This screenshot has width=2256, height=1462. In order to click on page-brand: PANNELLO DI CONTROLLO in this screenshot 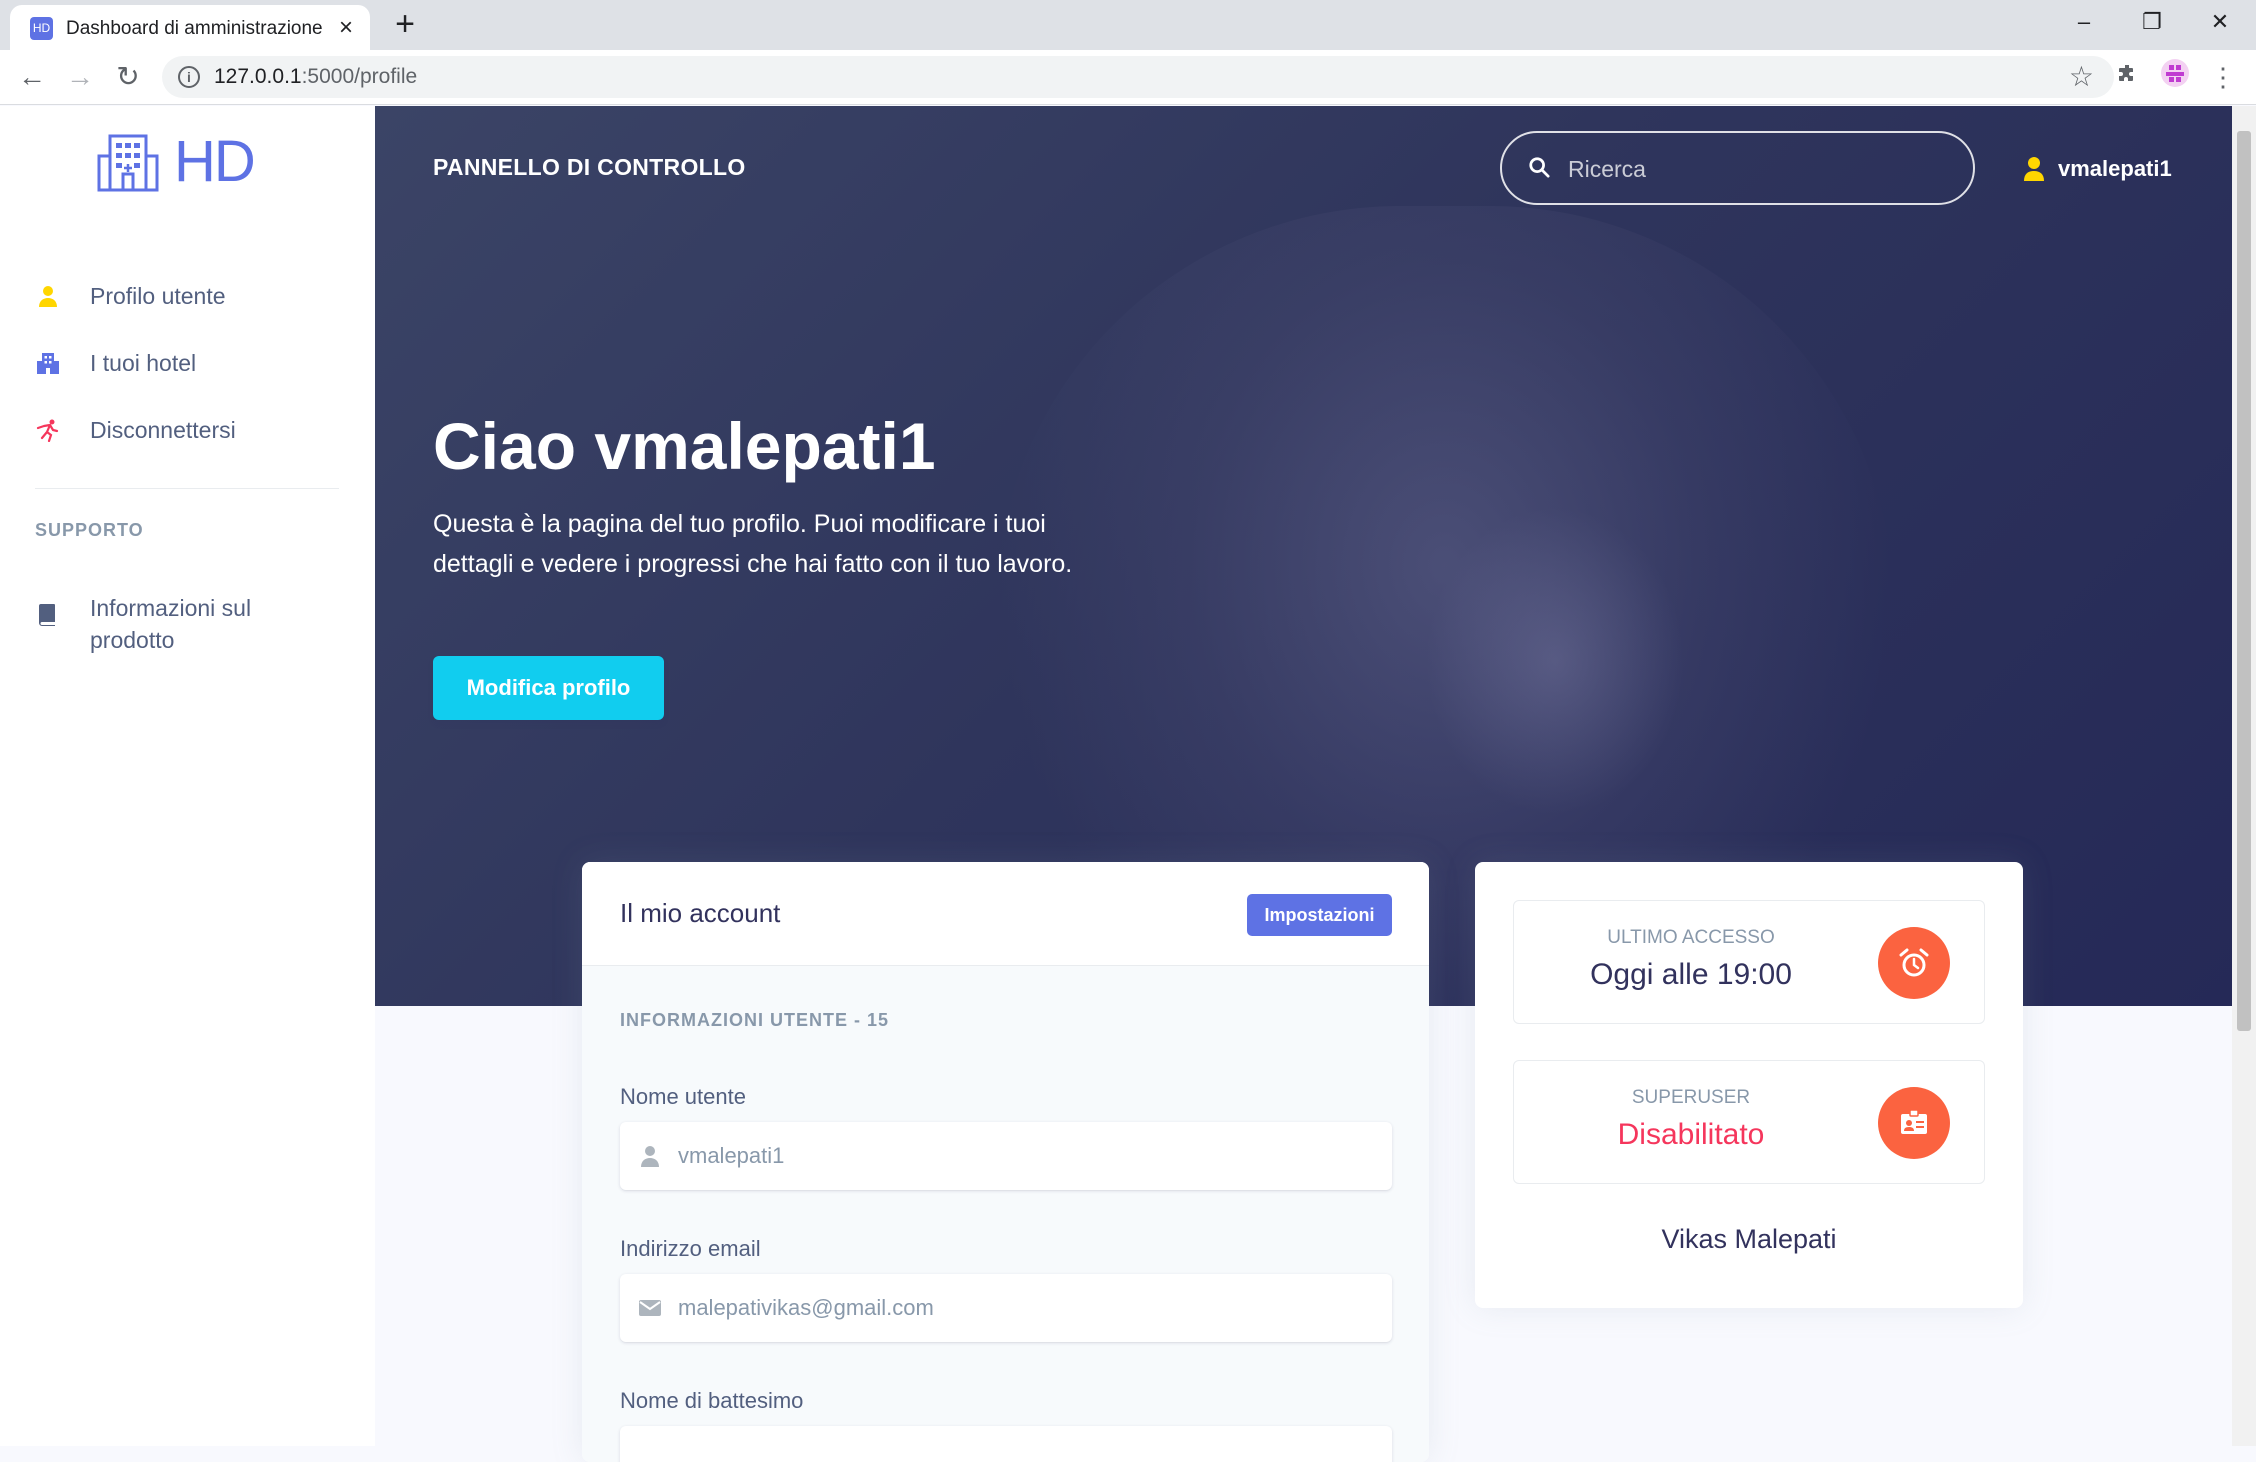, I will do `click(589, 167)`.